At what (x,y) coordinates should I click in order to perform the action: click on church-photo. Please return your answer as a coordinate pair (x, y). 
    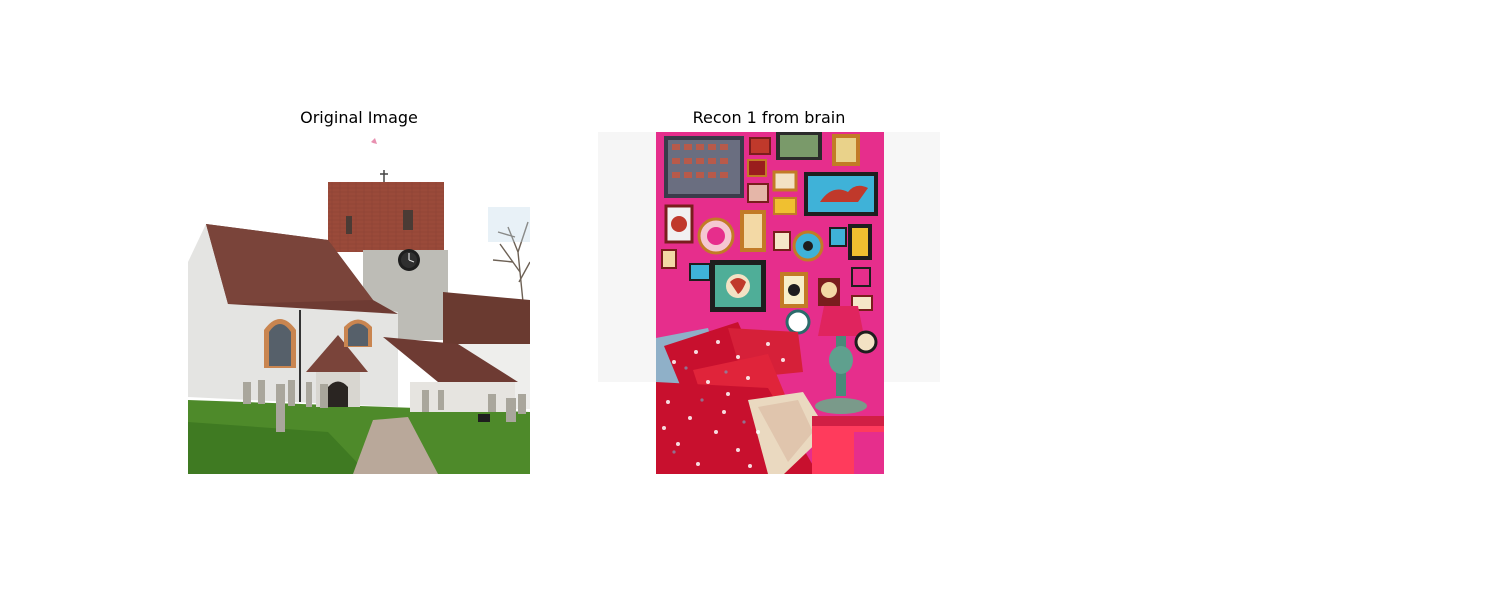
    Looking at the image, I should click on (359, 303).